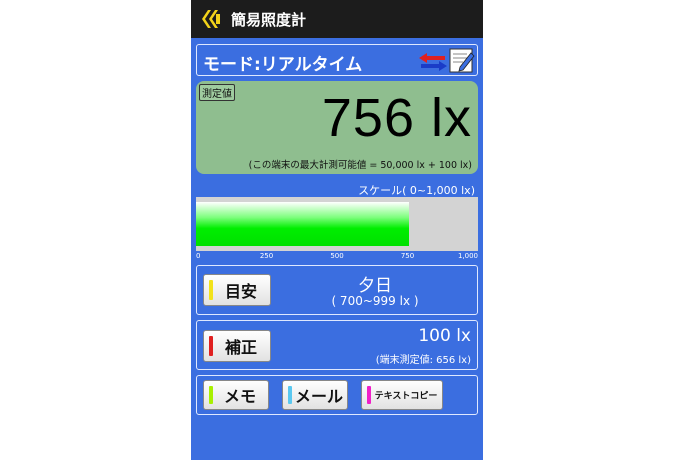 The image size is (690, 460). What do you see at coordinates (211, 395) in the screenshot?
I see `memo-button-stripe` at bounding box center [211, 395].